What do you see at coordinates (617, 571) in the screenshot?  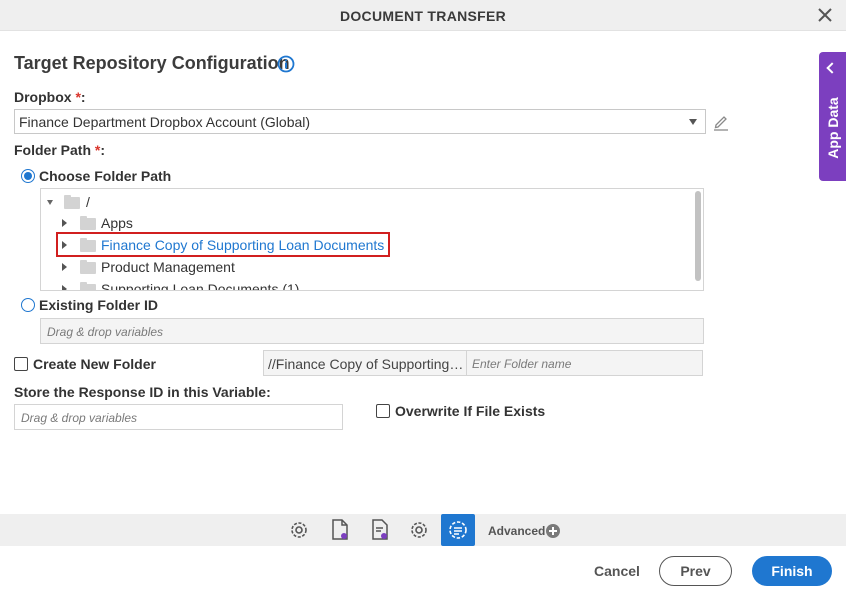 I see `cancel-button: Cancel` at bounding box center [617, 571].